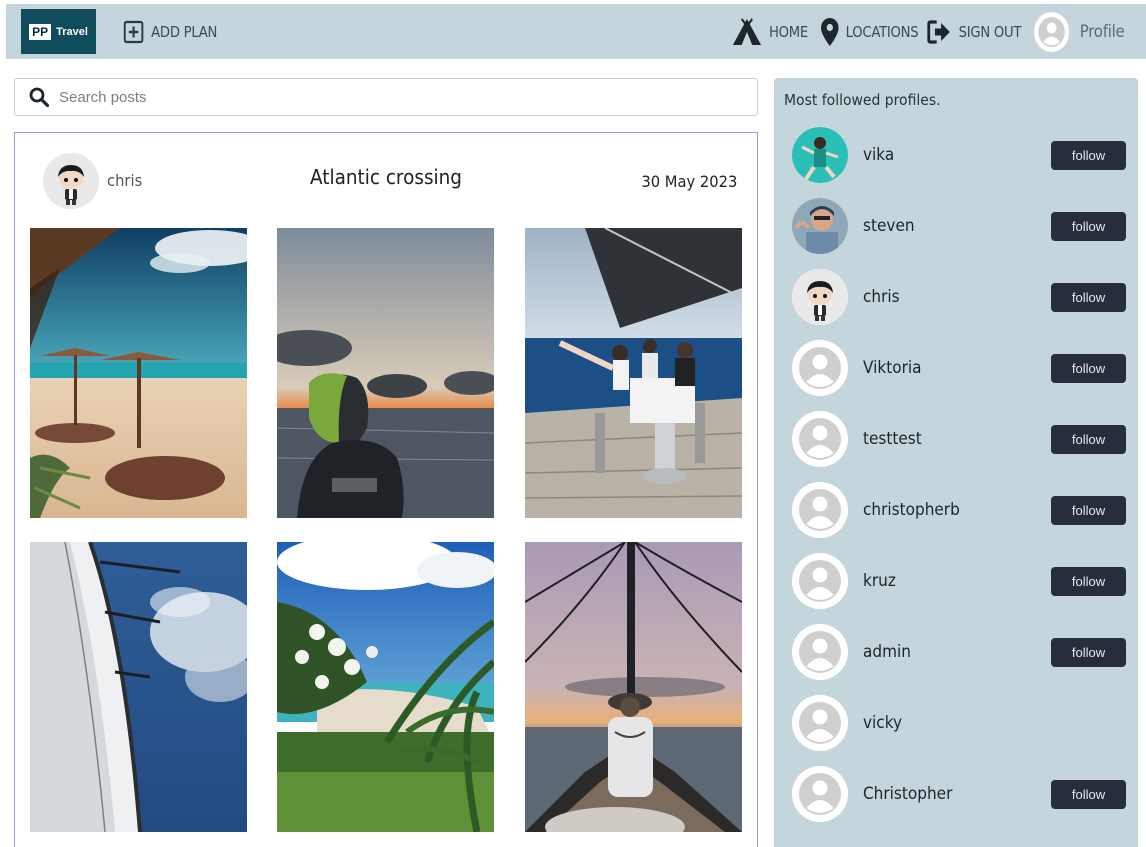 The height and width of the screenshot is (847, 1146). I want to click on tent-icon, so click(747, 31).